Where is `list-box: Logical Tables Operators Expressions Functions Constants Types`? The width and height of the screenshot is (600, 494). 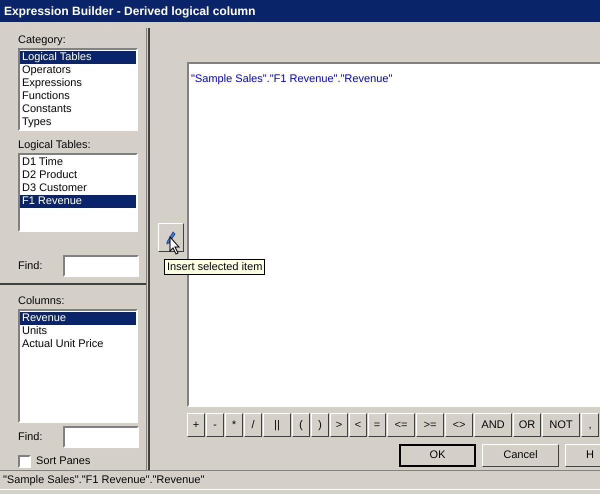 list-box: Logical Tables Operators Expressions Functions Constants Types is located at coordinates (78, 89).